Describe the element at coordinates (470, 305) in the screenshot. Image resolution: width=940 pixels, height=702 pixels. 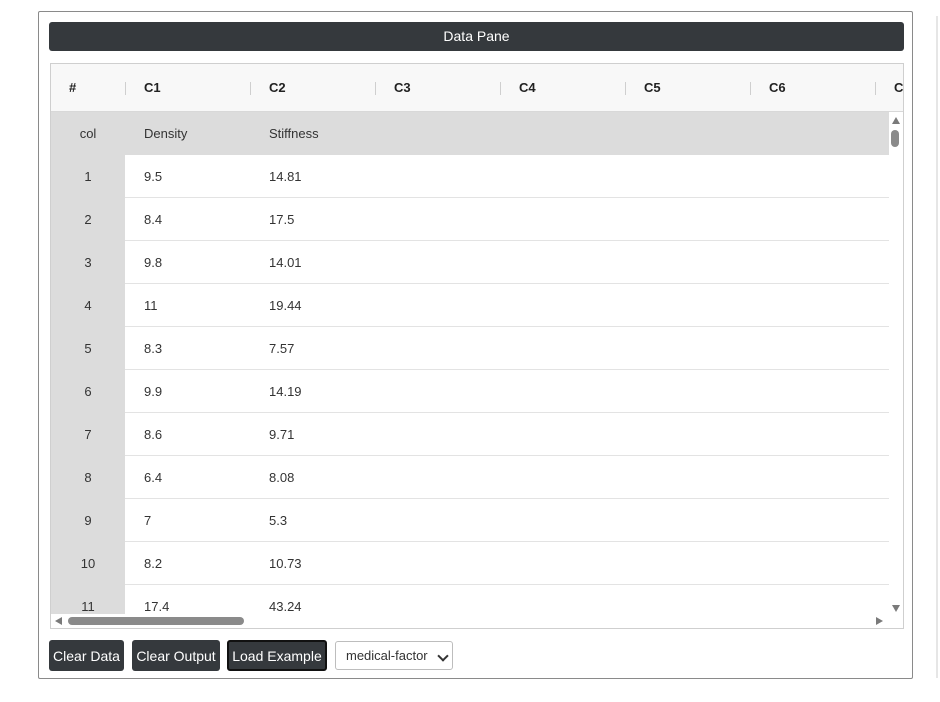
I see `table-row: 4 11 19.44` at that location.